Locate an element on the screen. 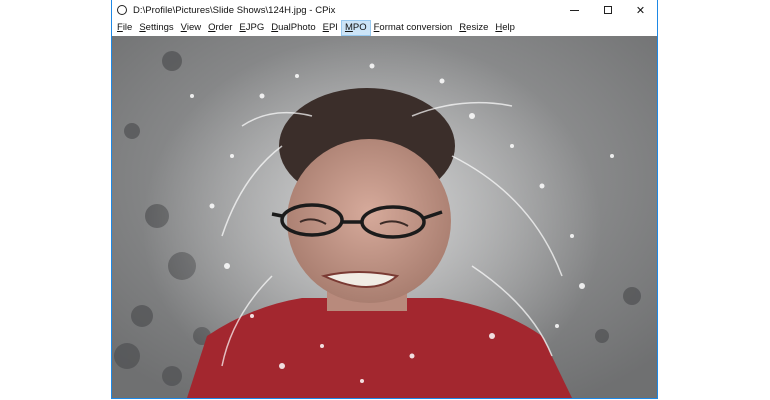 The image size is (770, 400). menu-settings: Settings is located at coordinates (156, 28).